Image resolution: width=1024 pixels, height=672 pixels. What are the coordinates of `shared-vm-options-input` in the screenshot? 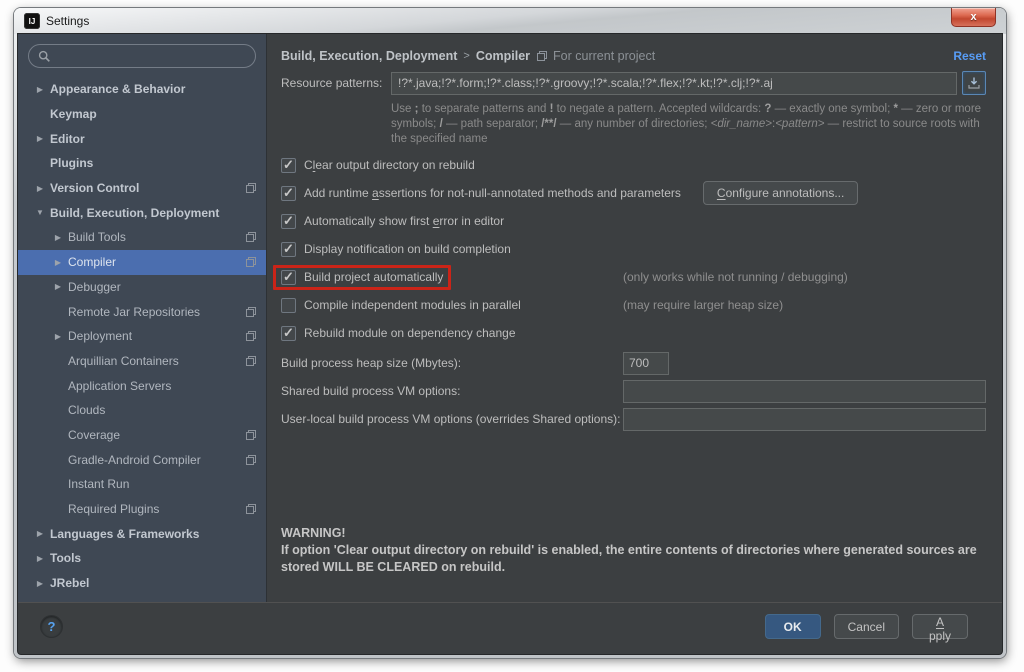 It's located at (804, 391).